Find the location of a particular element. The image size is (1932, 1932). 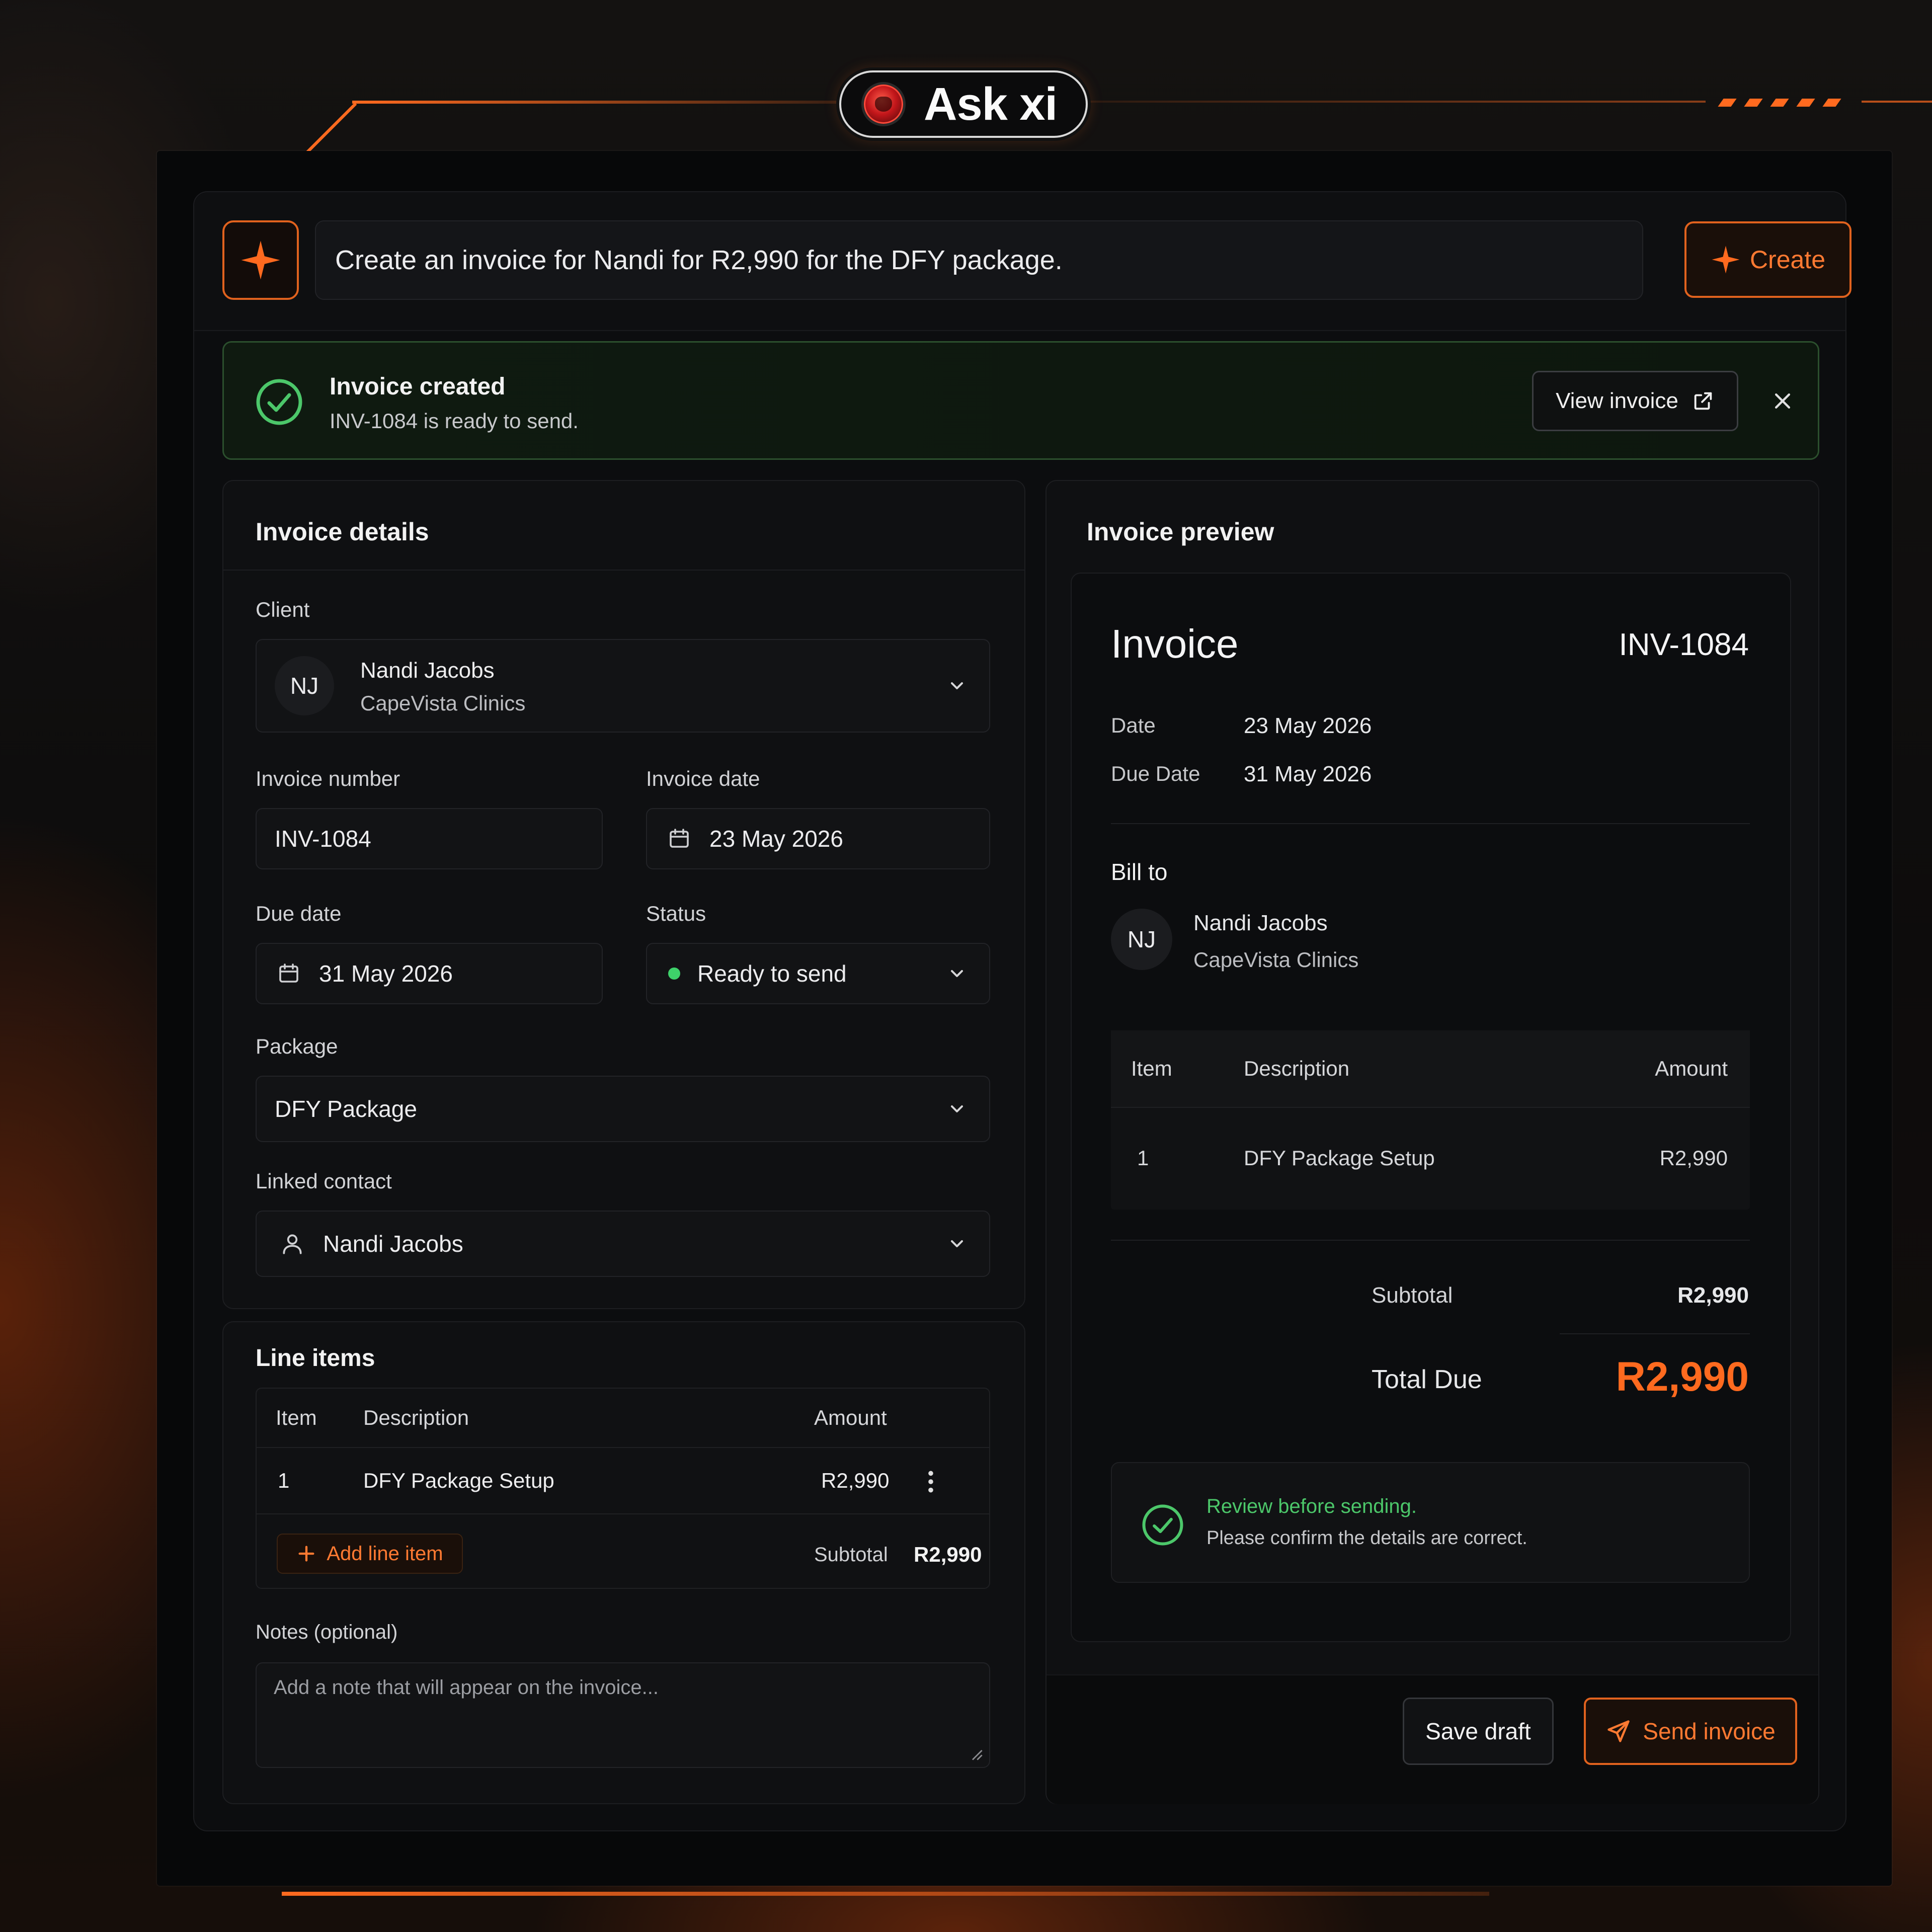

due-date-label: Due Date is located at coordinates (1155, 773).